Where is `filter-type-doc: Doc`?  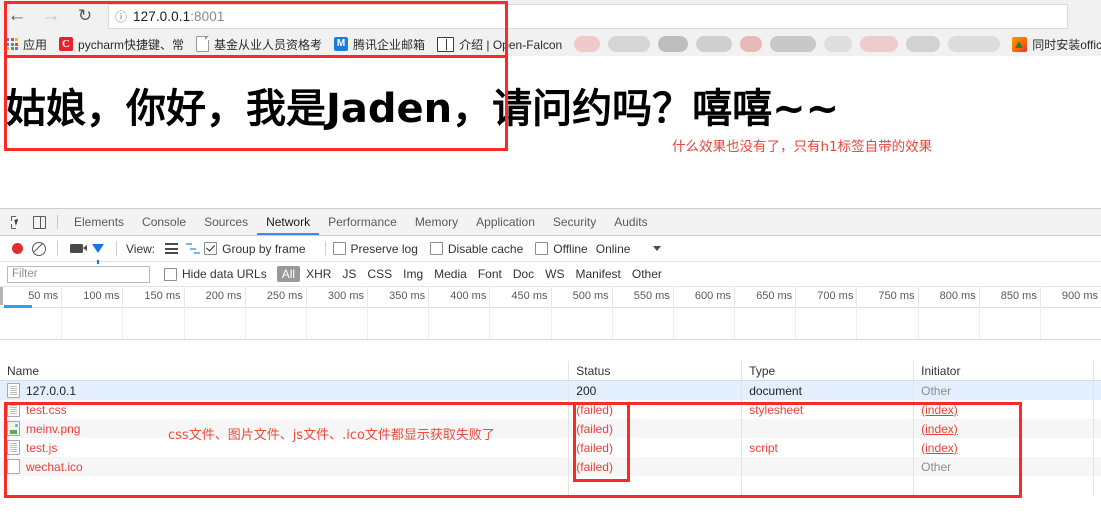 filter-type-doc: Doc is located at coordinates (523, 274).